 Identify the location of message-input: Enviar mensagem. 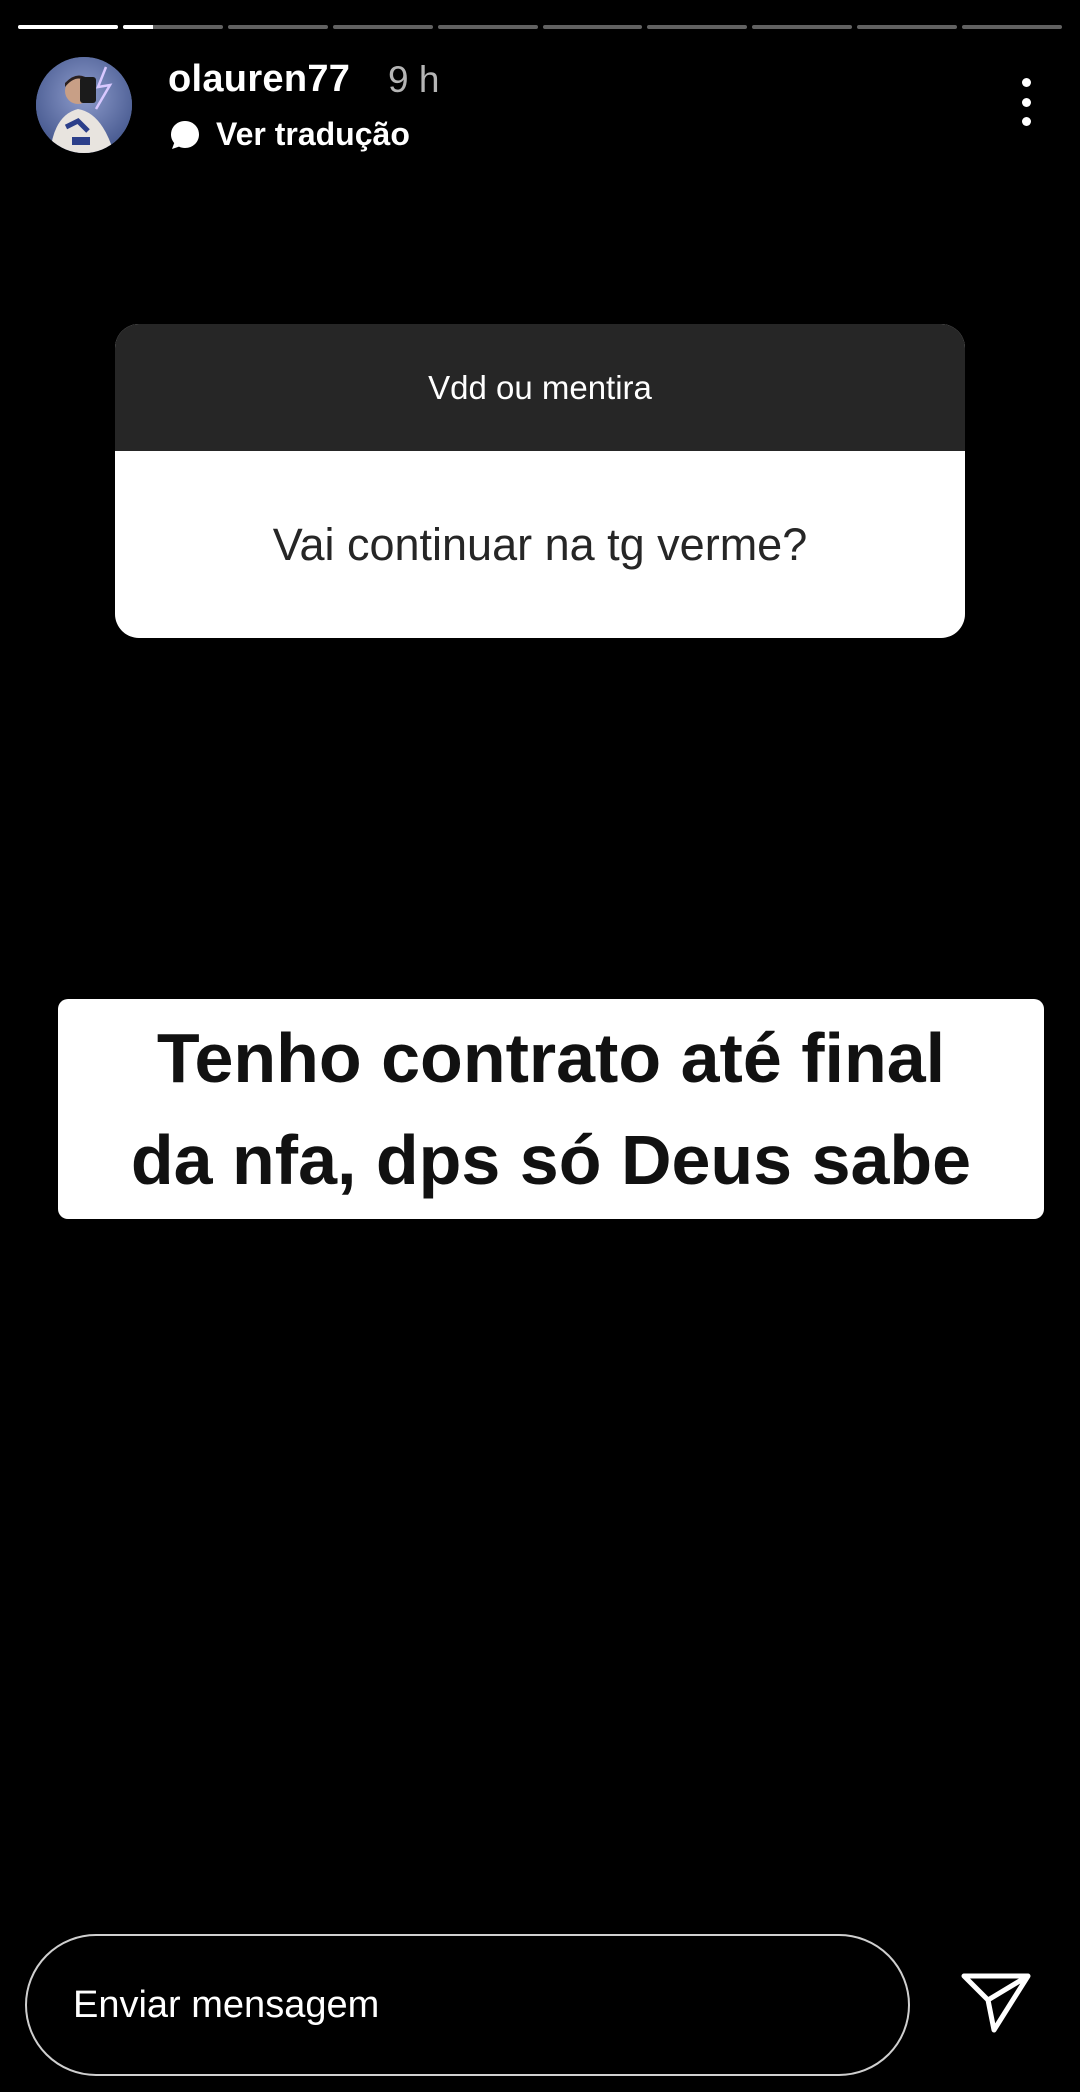
(467, 2005).